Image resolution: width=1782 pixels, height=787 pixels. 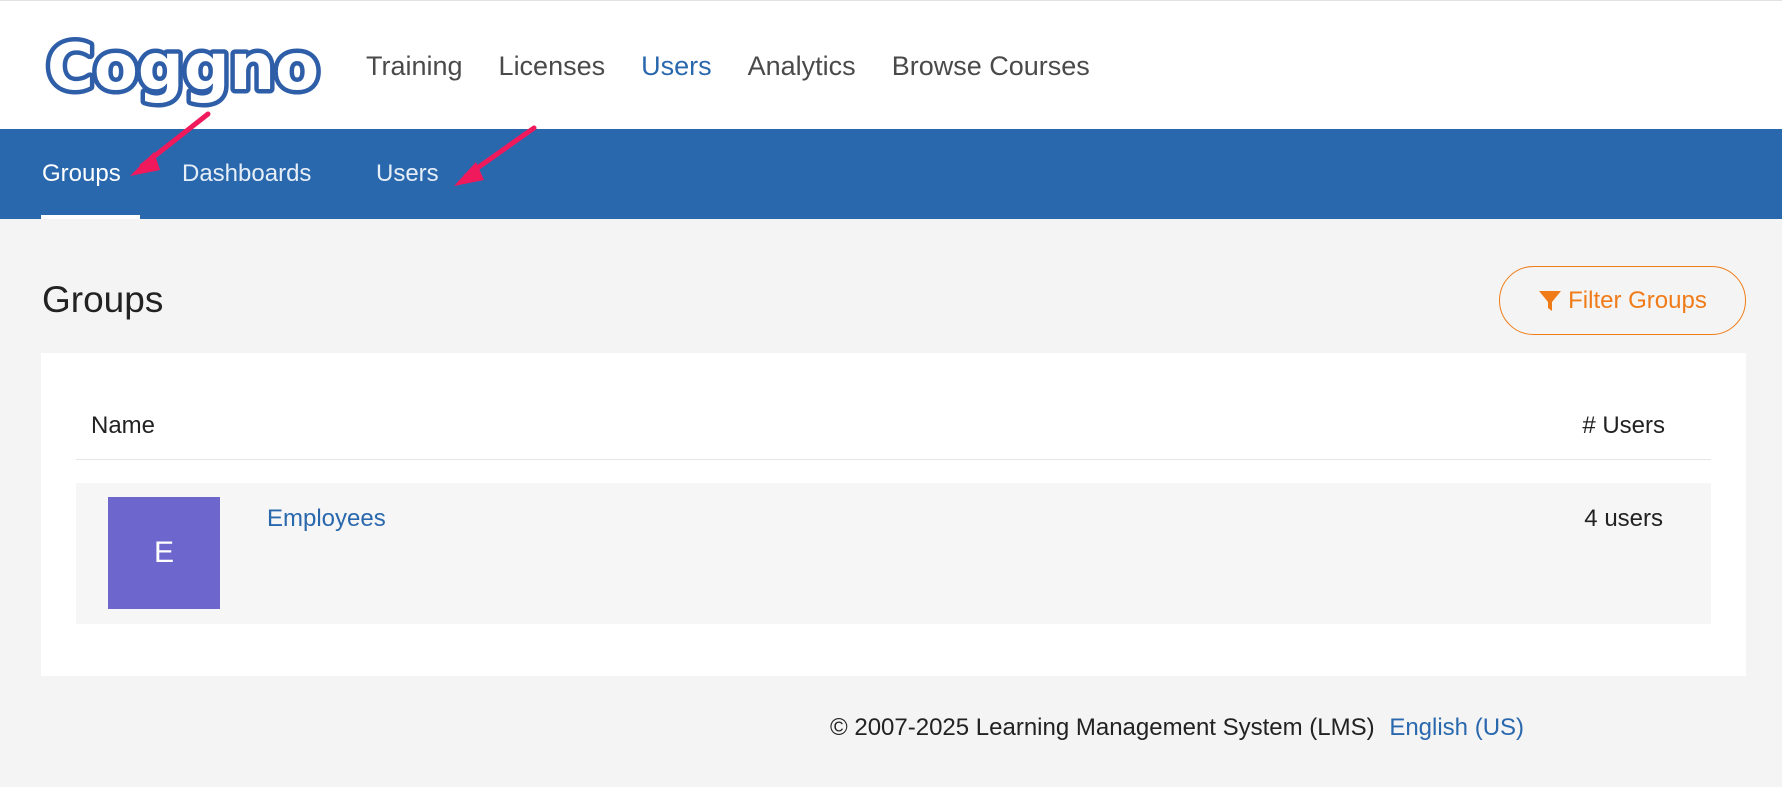 What do you see at coordinates (552, 66) in the screenshot?
I see `top-nav-licenses: Licenses` at bounding box center [552, 66].